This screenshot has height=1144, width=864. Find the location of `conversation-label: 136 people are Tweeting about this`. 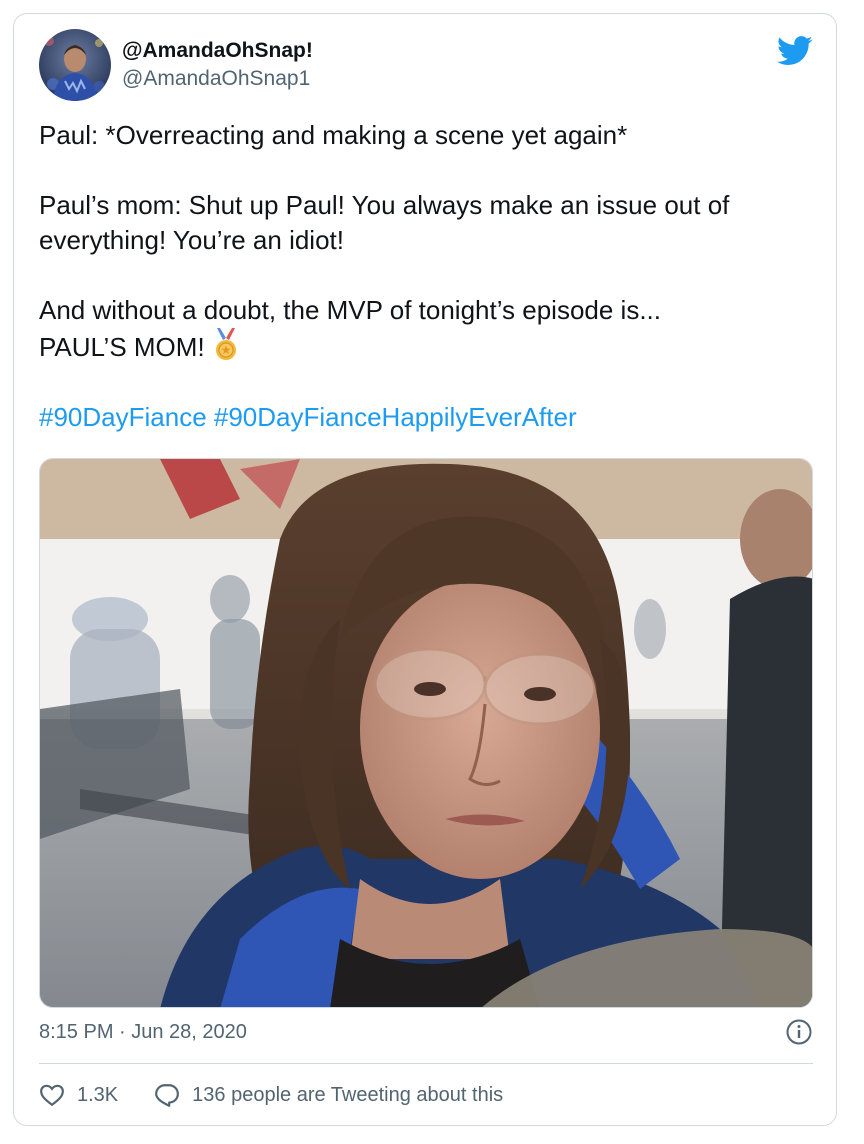

conversation-label: 136 people are Tweeting about this is located at coordinates (348, 1094).